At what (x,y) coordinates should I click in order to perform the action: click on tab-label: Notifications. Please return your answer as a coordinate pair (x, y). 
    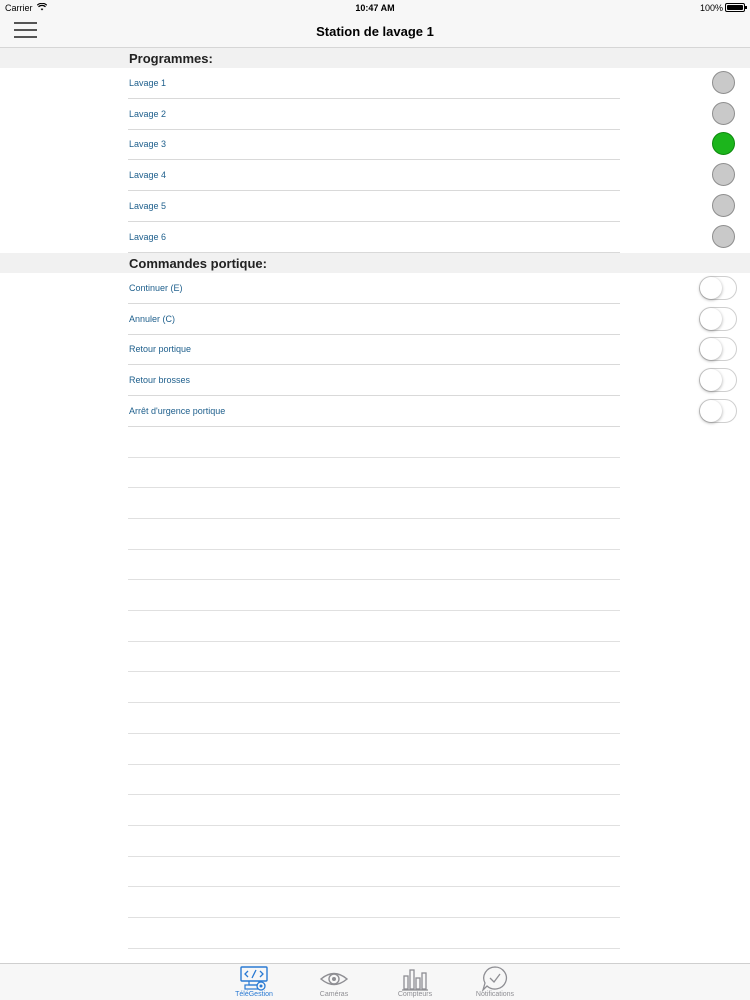
    Looking at the image, I should click on (495, 994).